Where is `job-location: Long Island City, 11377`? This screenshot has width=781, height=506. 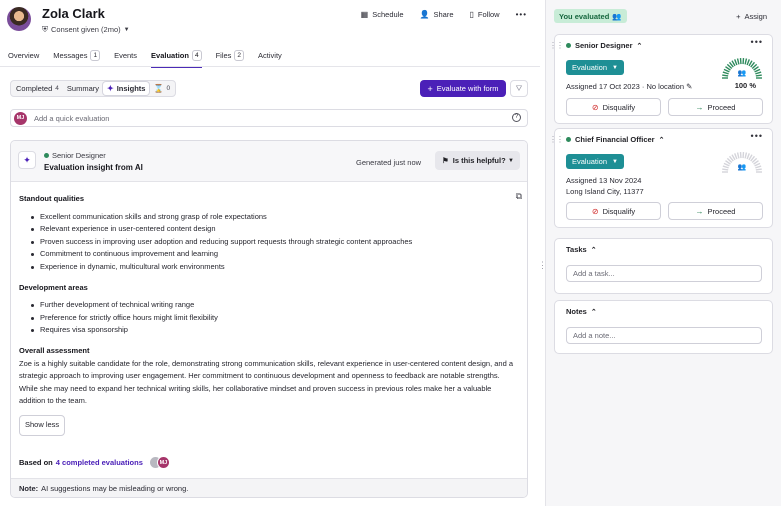
job-location: Long Island City, 11377 is located at coordinates (605, 191).